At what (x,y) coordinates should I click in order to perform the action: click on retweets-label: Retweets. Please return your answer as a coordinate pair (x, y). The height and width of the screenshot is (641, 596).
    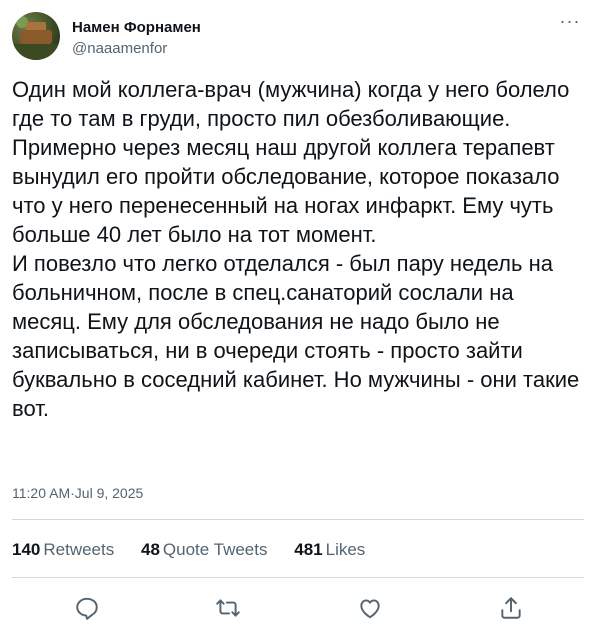
    Looking at the image, I should click on (79, 549).